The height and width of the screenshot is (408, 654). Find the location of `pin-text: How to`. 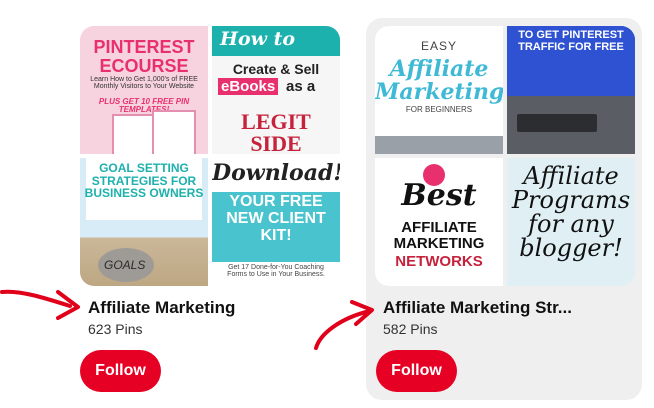

pin-text: How to is located at coordinates (258, 39).